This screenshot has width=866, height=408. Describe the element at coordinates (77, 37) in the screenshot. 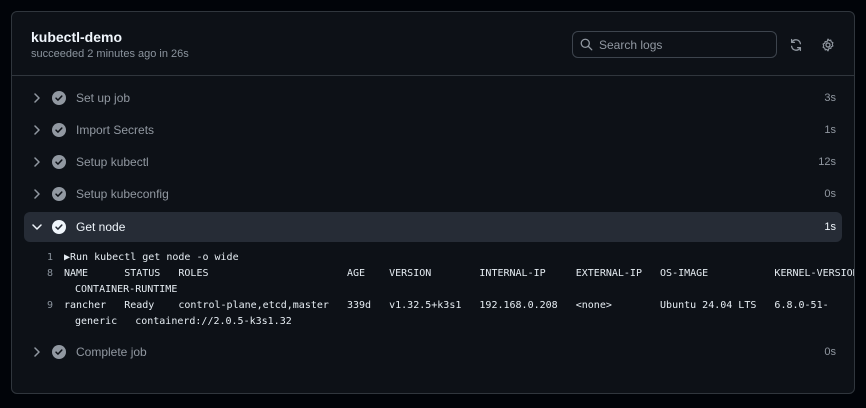

I see `job-title: kubectl-demo` at that location.